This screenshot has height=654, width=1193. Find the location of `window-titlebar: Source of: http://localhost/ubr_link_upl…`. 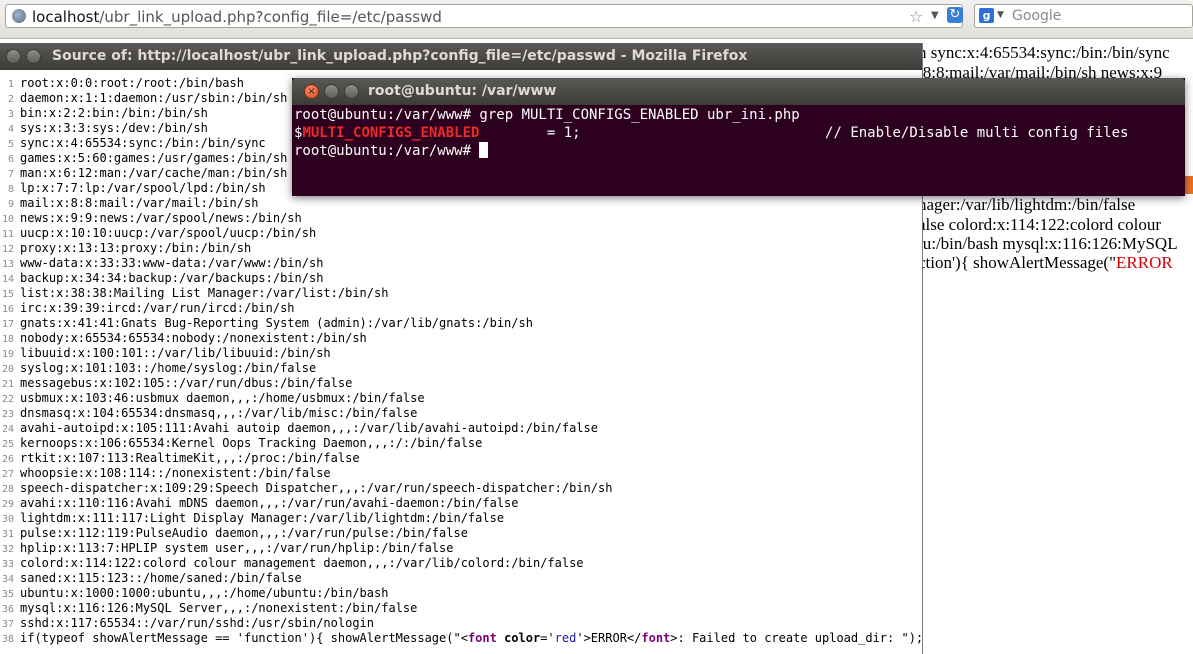

window-titlebar: Source of: http://localhost/ubr_link_upl… is located at coordinates (461, 56).